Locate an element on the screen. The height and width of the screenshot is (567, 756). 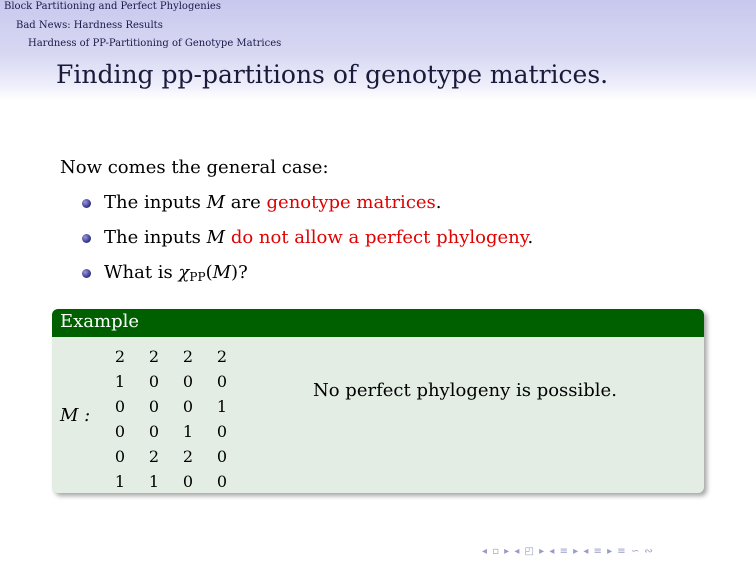
matrix-label: M : is located at coordinates (75, 415).